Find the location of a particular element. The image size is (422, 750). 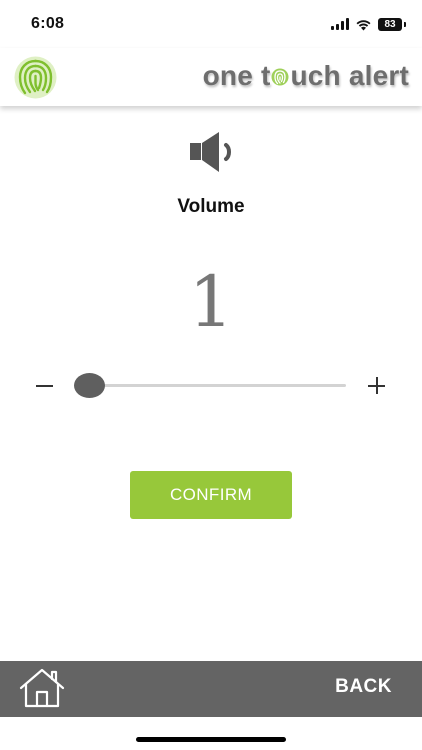

volume-increase-button is located at coordinates (377, 385).